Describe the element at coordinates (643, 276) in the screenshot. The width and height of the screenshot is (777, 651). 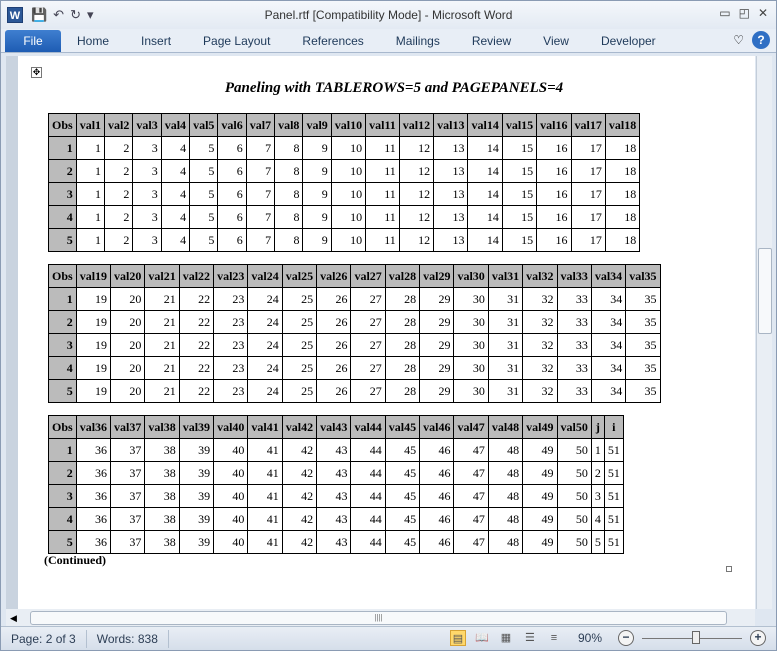
I see `column-header: val35` at that location.